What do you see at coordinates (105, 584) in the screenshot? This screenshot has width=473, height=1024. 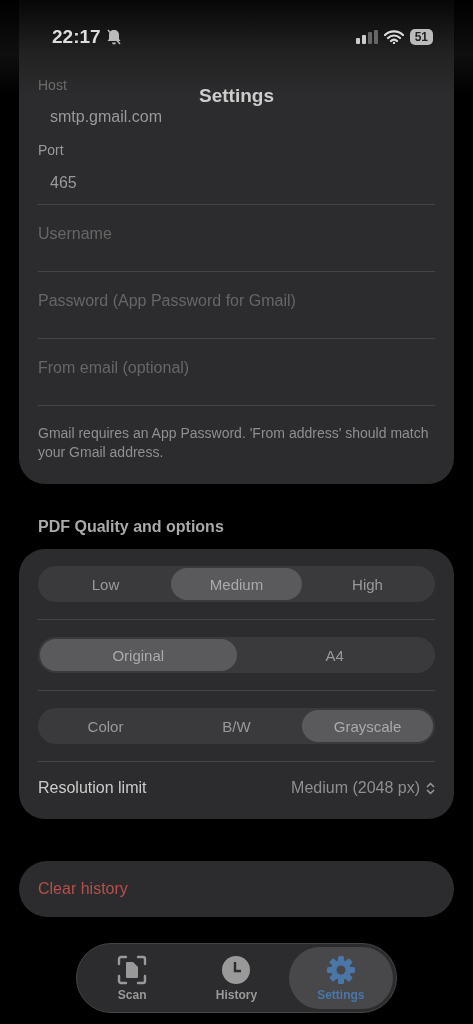 I see `segment-option: Low` at bounding box center [105, 584].